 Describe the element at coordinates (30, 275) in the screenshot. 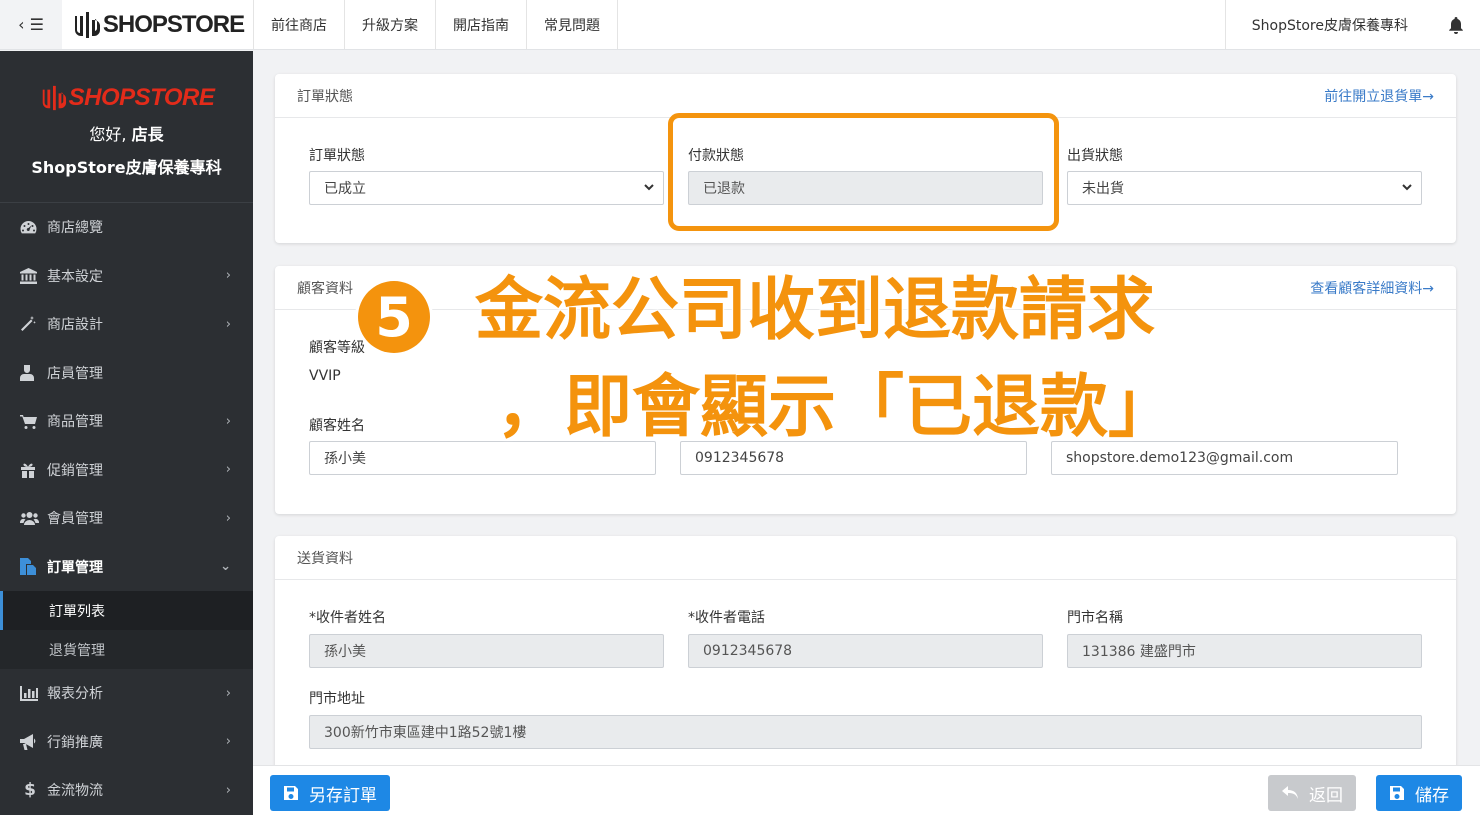

I see `bank-icon` at that location.